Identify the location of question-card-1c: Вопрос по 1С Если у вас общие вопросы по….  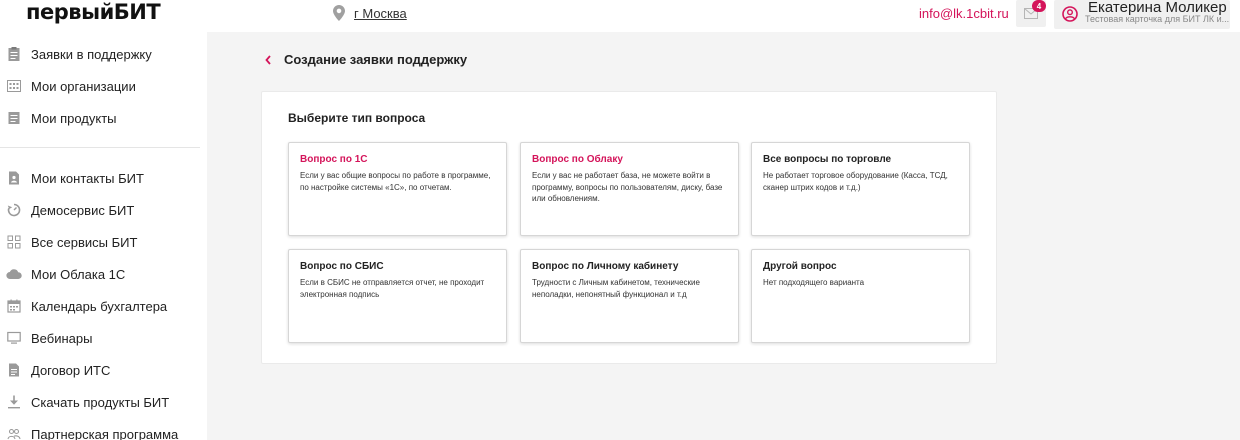
(397, 189).